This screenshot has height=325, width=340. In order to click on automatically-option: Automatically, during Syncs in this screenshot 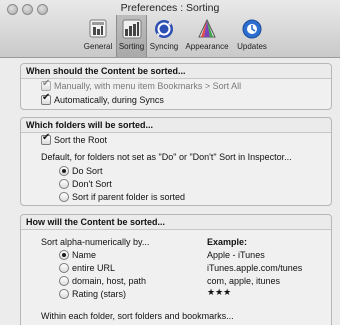, I will do `click(102, 98)`.